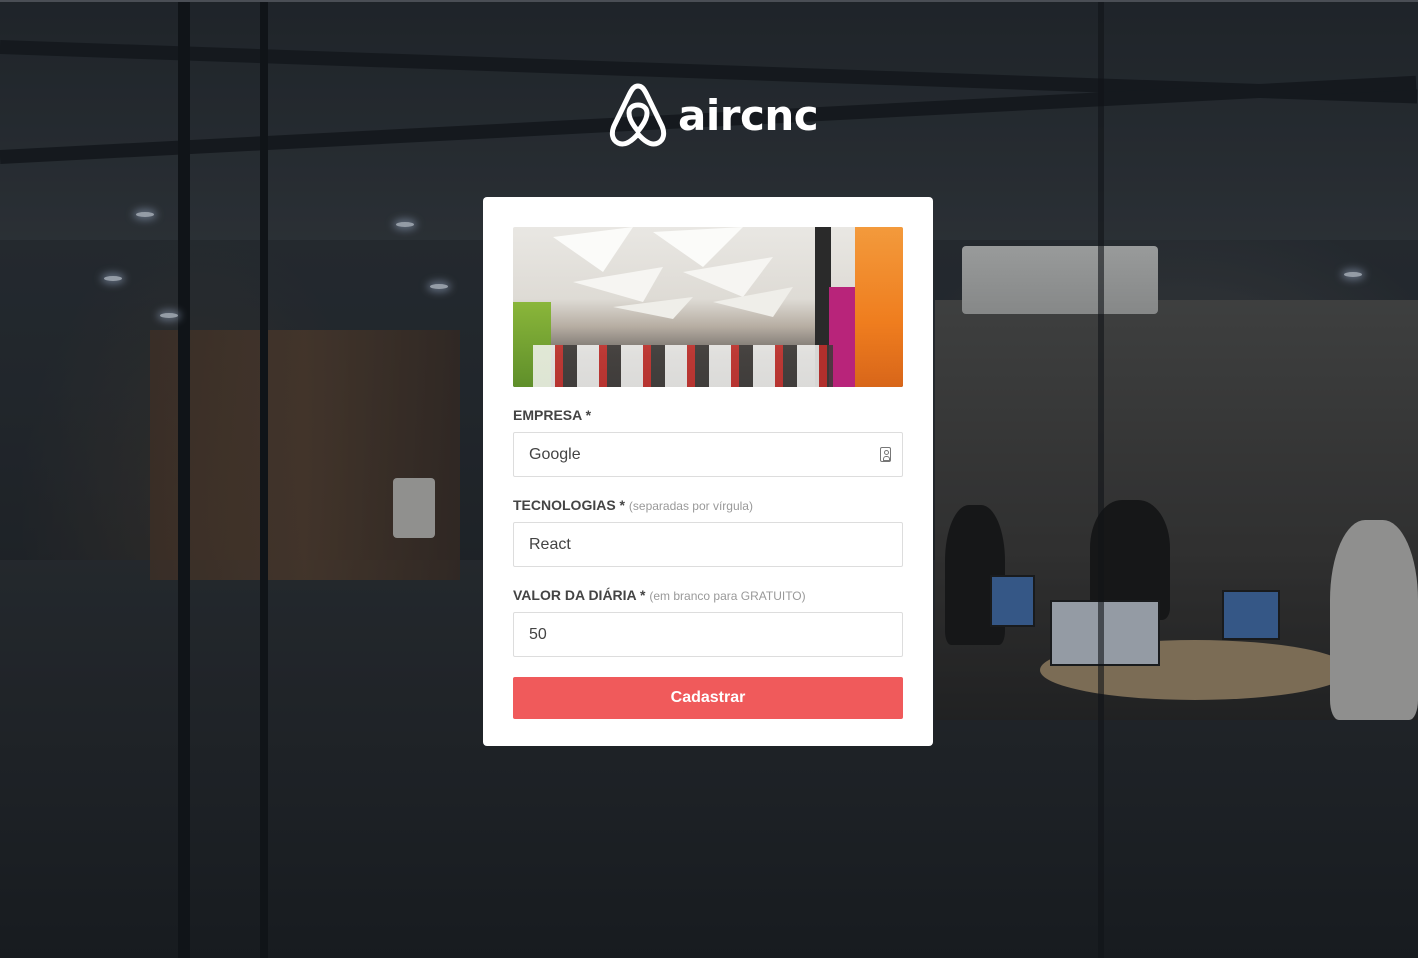 Image resolution: width=1418 pixels, height=958 pixels. I want to click on techs-label-text: TECNOLOGIAS *, so click(569, 505).